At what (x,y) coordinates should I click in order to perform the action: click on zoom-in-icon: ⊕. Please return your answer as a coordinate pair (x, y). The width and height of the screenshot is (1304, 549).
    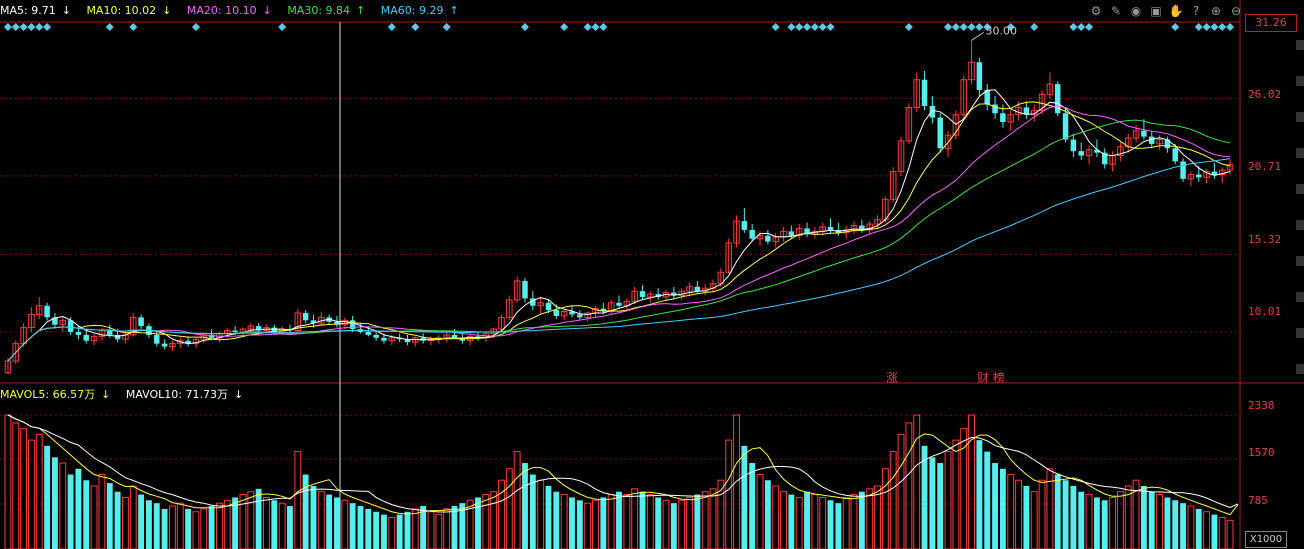
    Looking at the image, I should click on (1216, 11).